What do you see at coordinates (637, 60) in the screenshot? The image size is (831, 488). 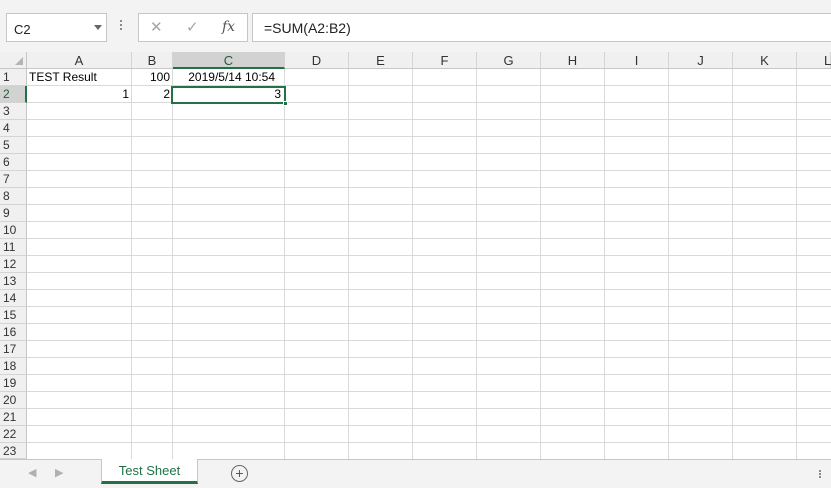 I see `column-header-i: I` at bounding box center [637, 60].